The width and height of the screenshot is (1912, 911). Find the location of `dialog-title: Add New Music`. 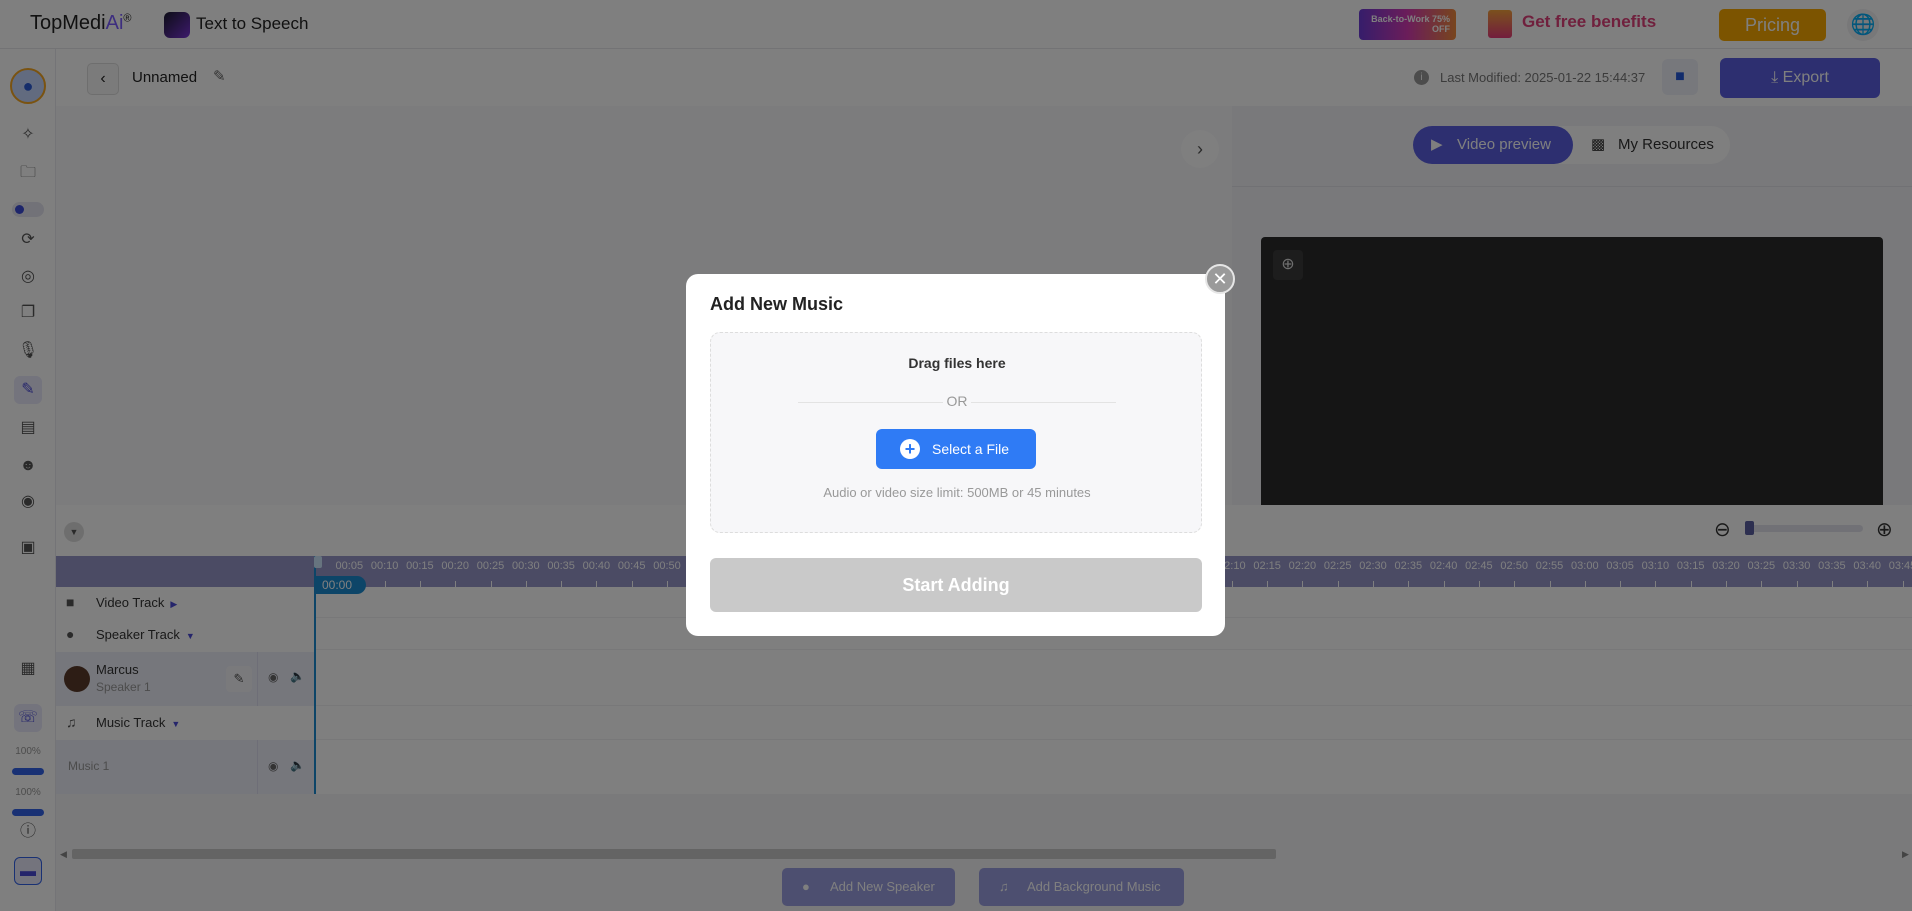

dialog-title: Add New Music is located at coordinates (777, 304).